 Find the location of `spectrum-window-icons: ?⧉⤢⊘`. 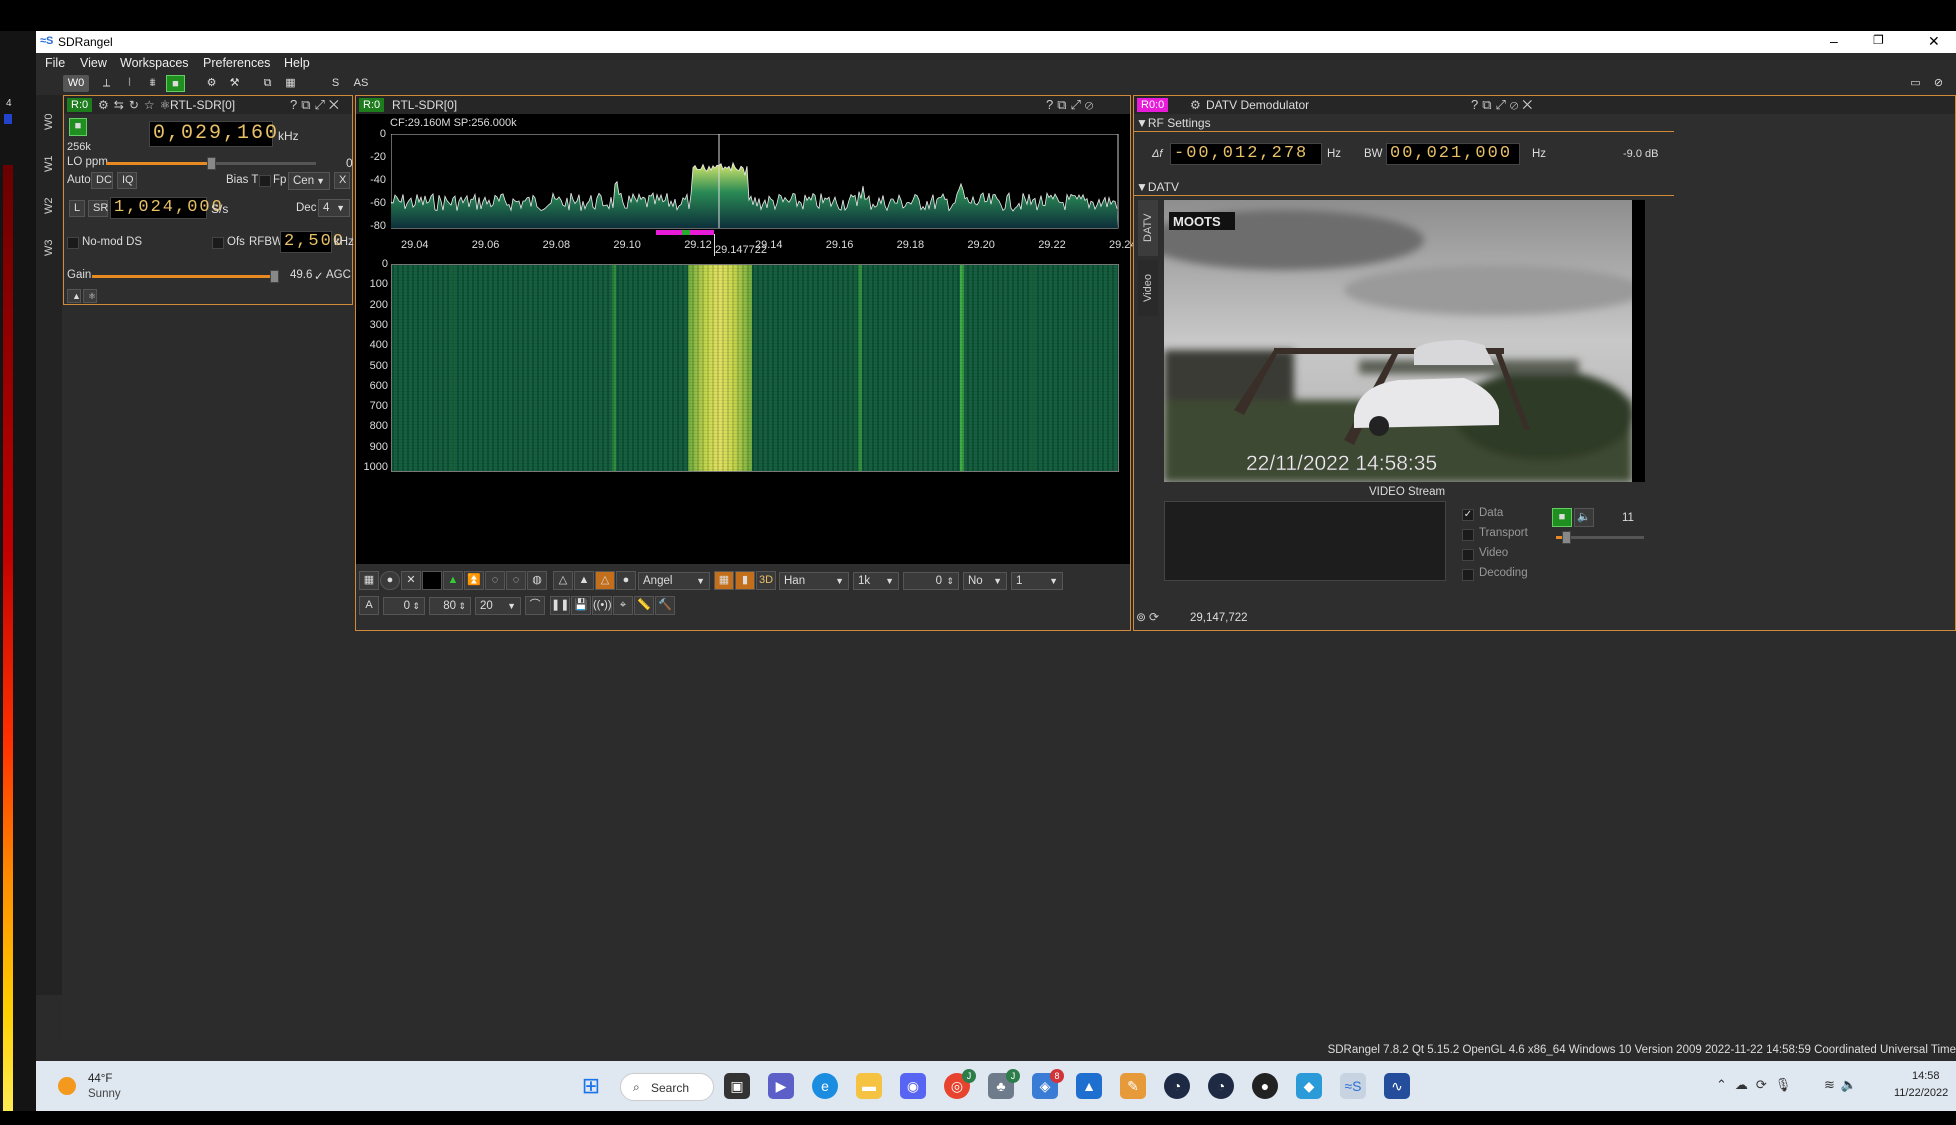

spectrum-window-icons: ?⧉⤢⊘ is located at coordinates (1071, 105).